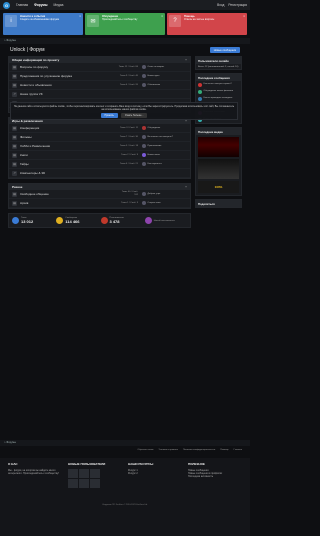  I want to click on login-link: Вход, so click(220, 5).